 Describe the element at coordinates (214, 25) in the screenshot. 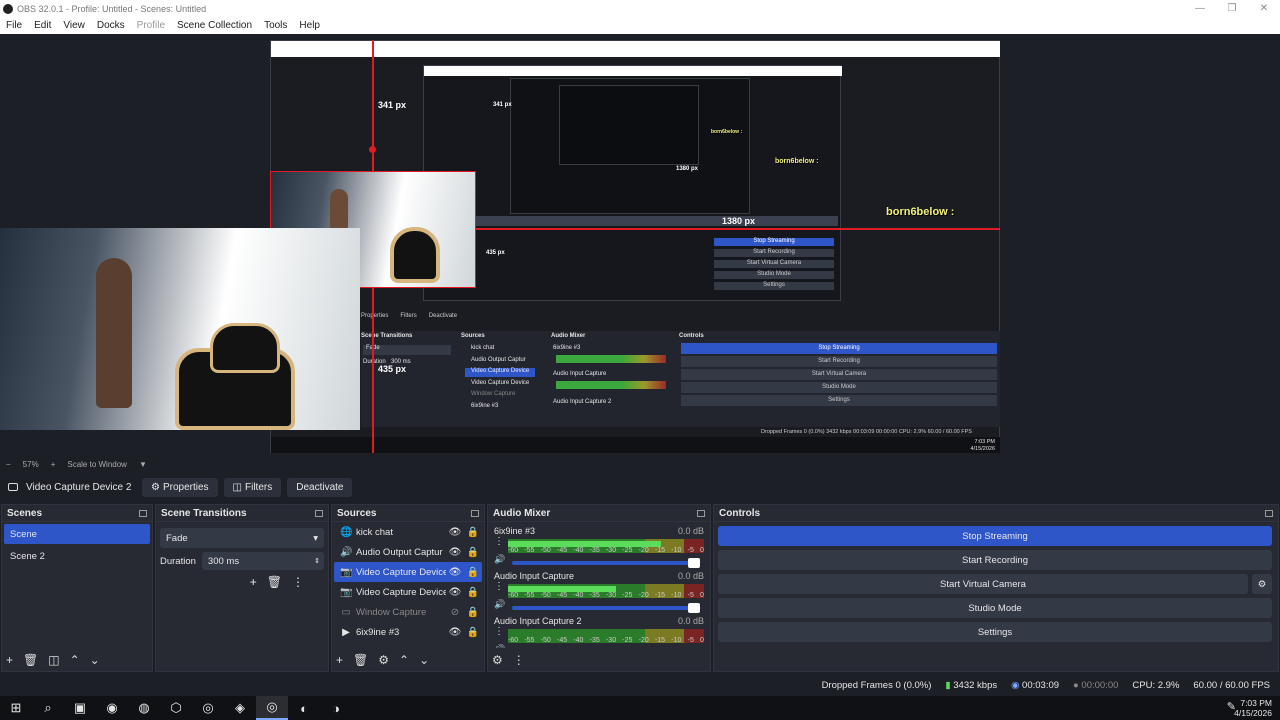

I see `menu-scene-collection: Scene Collection` at that location.